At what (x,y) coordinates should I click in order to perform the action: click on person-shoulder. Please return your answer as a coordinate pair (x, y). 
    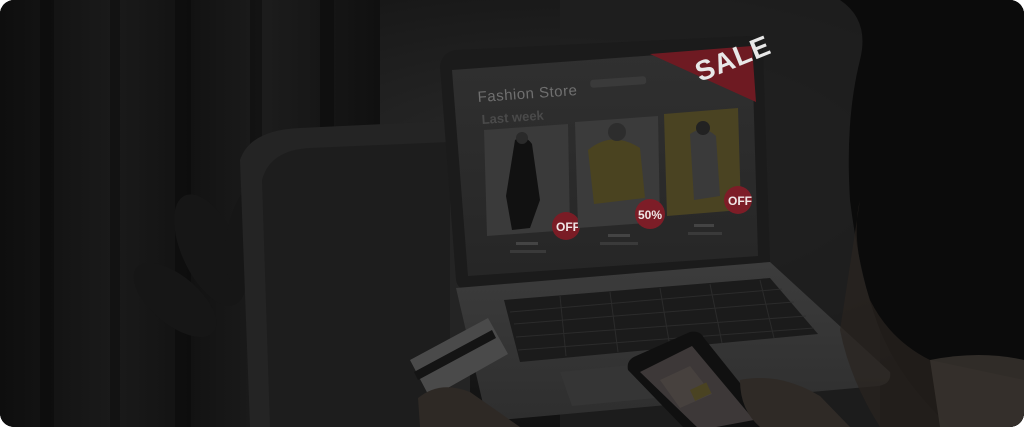
    Looking at the image, I should click on (977, 391).